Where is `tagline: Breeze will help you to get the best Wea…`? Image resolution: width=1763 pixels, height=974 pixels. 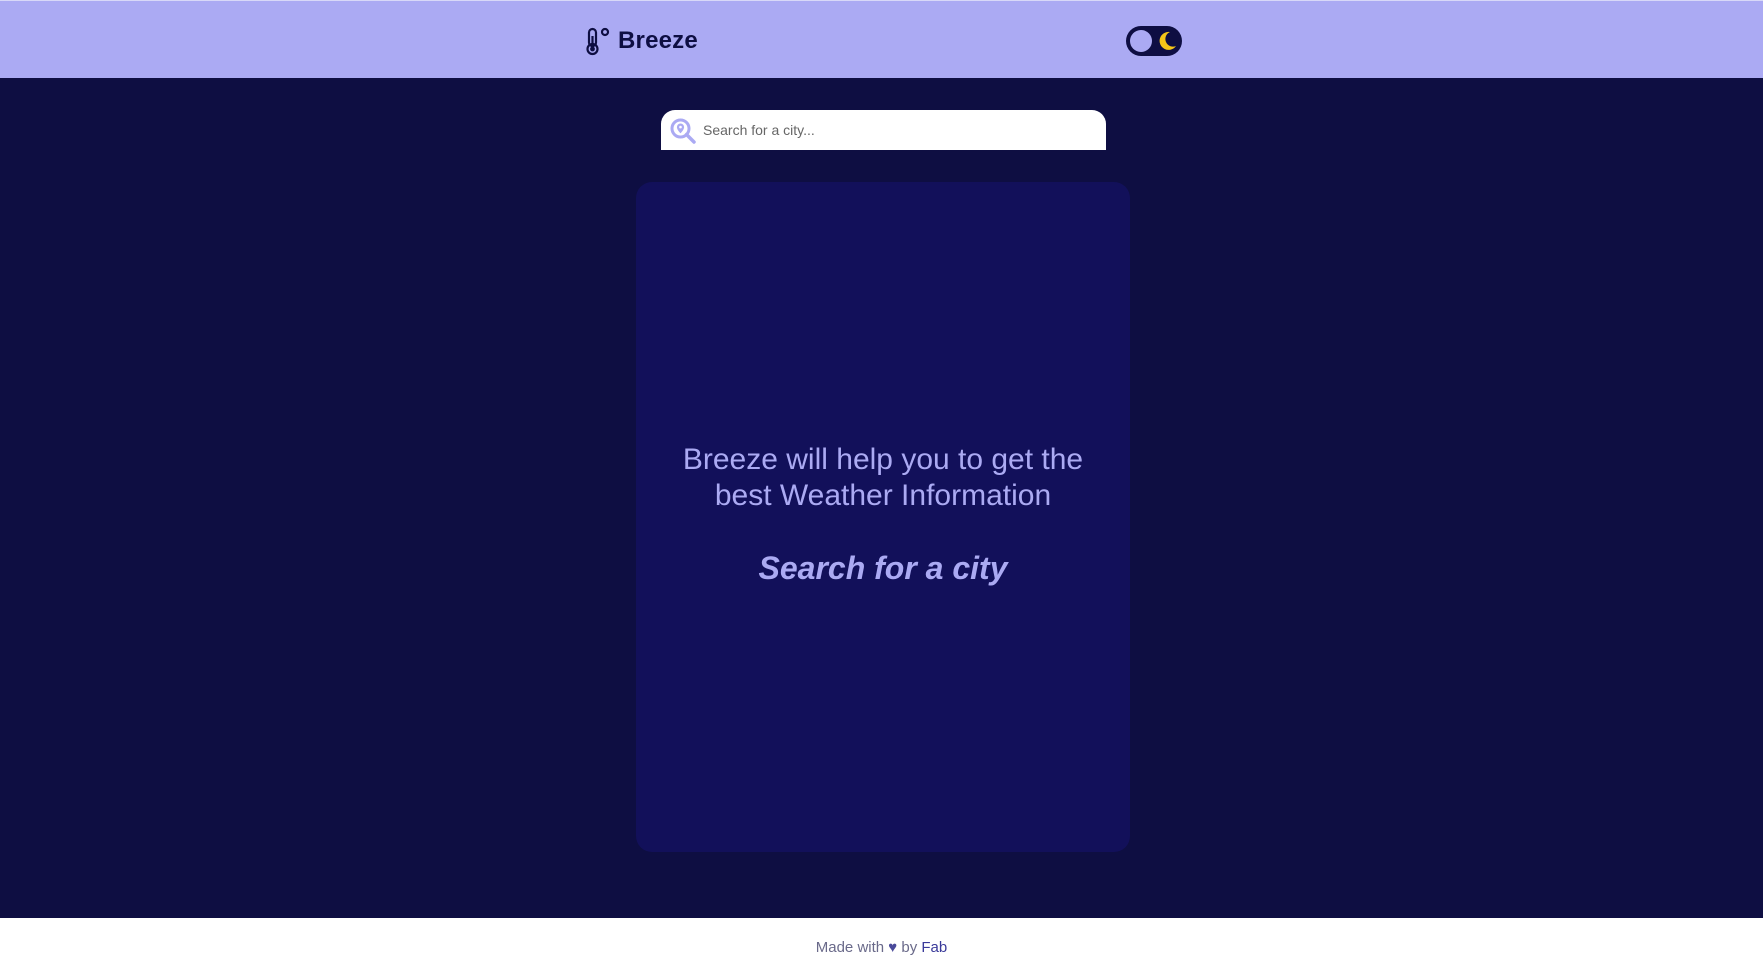
tagline: Breeze will help you to get the best Wea… is located at coordinates (883, 477).